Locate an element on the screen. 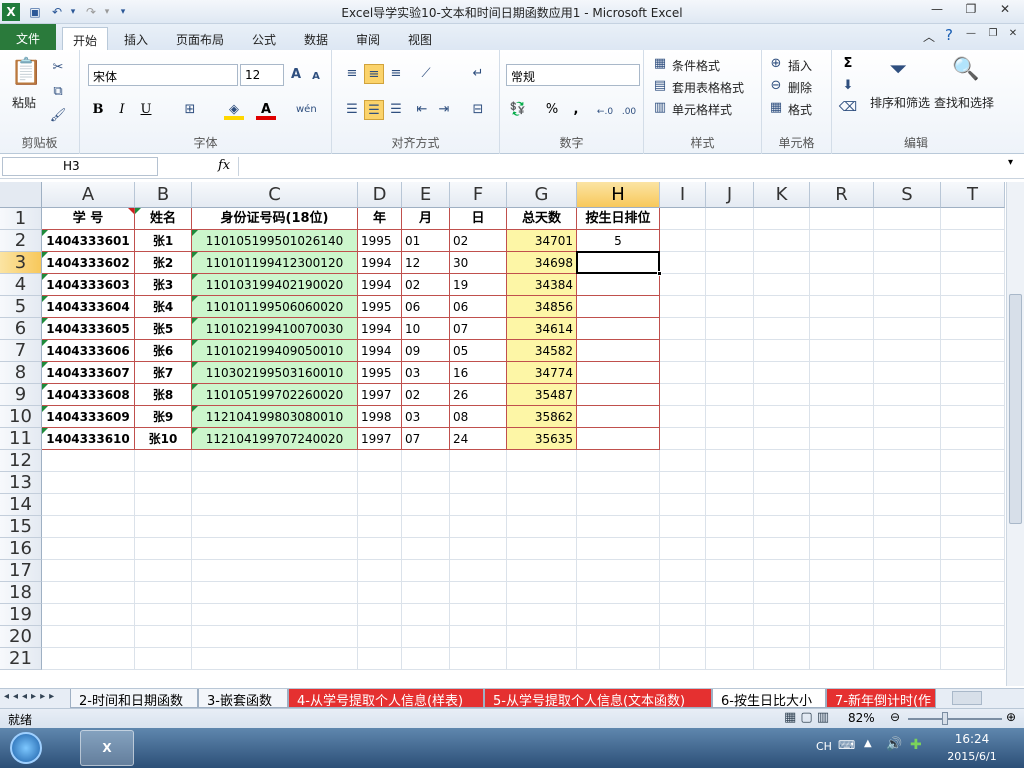 This screenshot has width=1024, height=768. fill-icon: ⬇ is located at coordinates (848, 86).